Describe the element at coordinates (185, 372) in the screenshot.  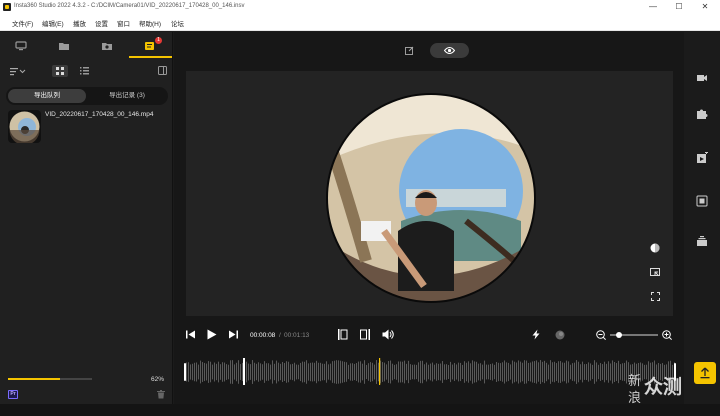
I see `trim-start-handle` at that location.